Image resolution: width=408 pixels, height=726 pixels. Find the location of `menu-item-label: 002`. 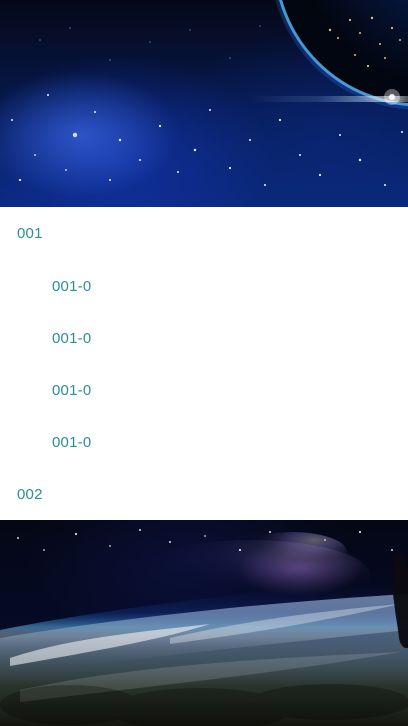

menu-item-label: 002 is located at coordinates (30, 494).